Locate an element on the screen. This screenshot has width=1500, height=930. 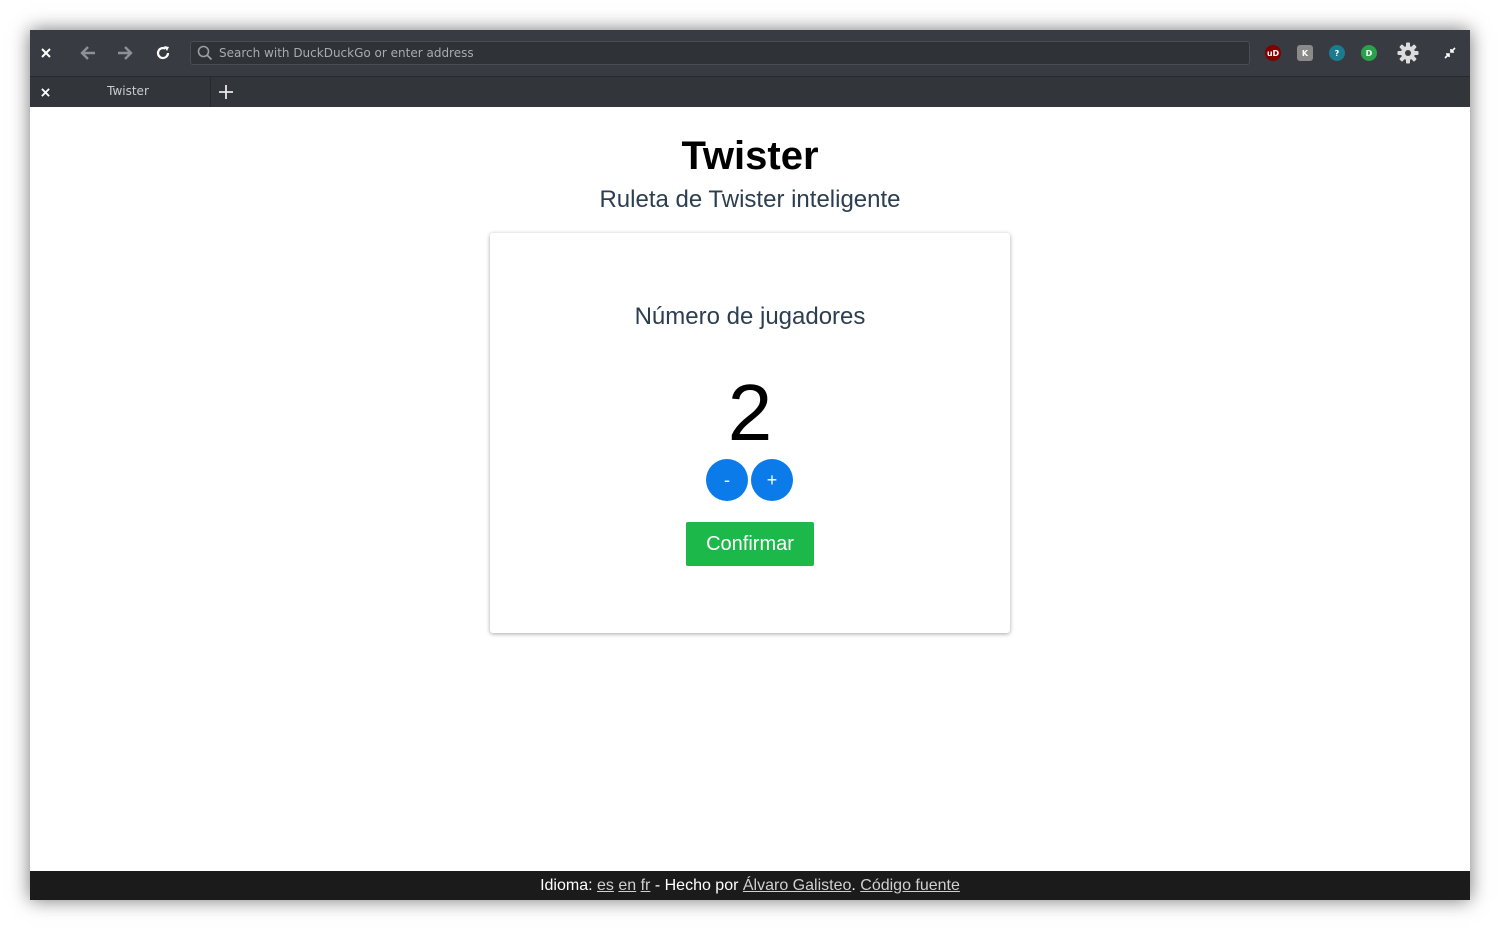
players-count: 2 is located at coordinates (750, 412).